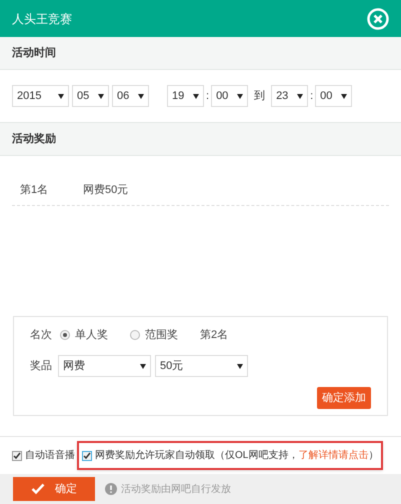 The image size is (401, 504). What do you see at coordinates (378, 19) in the screenshot?
I see `close-icon` at bounding box center [378, 19].